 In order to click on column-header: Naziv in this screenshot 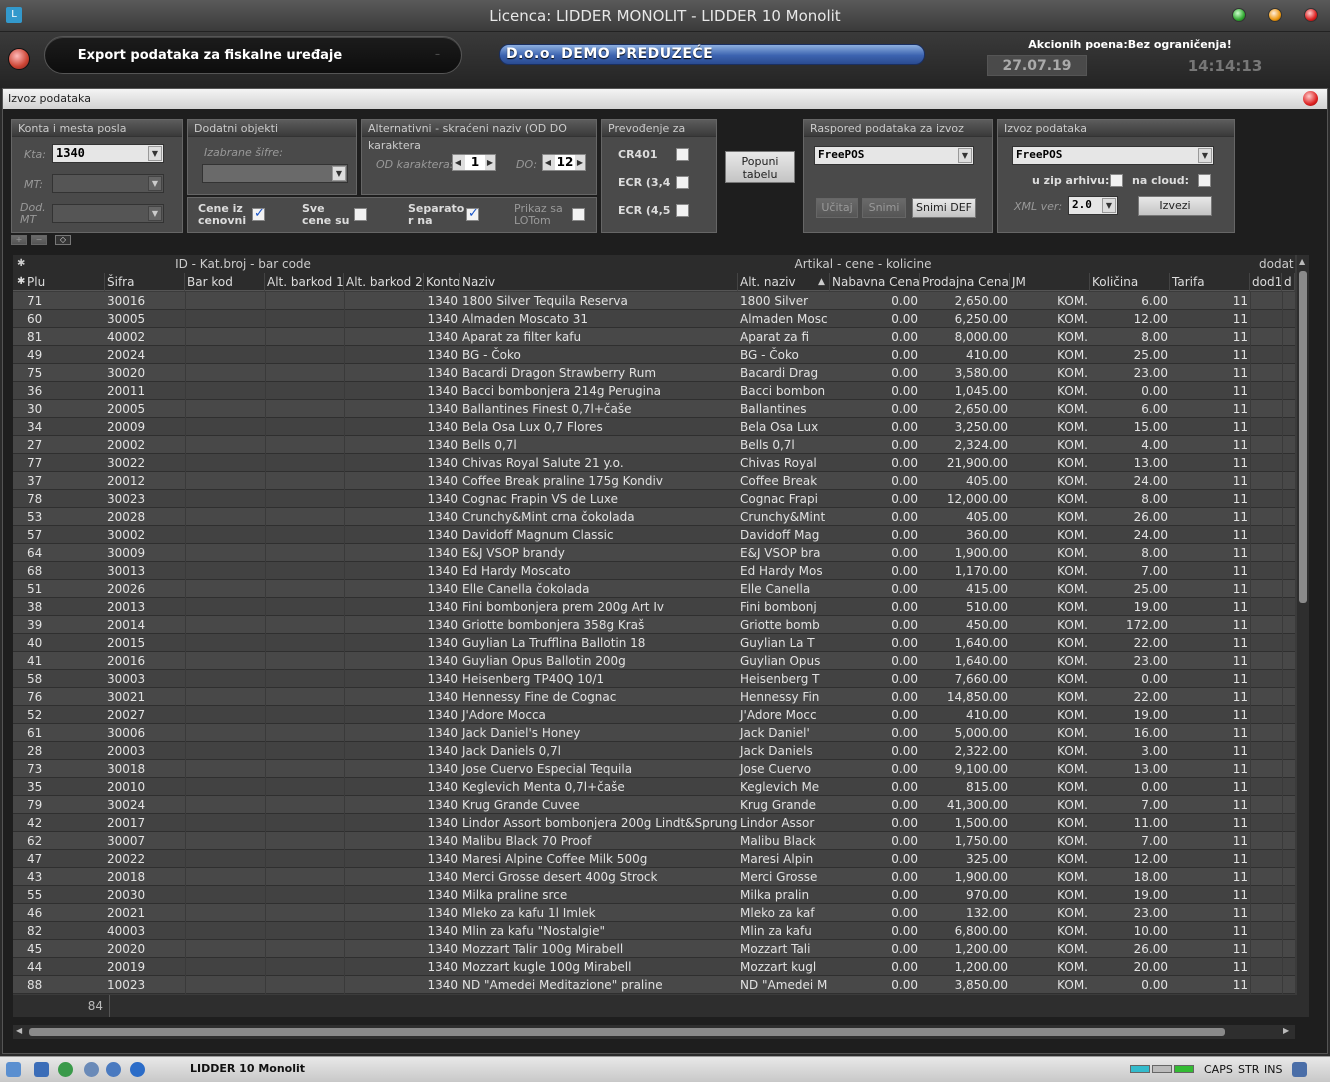, I will do `click(599, 282)`.